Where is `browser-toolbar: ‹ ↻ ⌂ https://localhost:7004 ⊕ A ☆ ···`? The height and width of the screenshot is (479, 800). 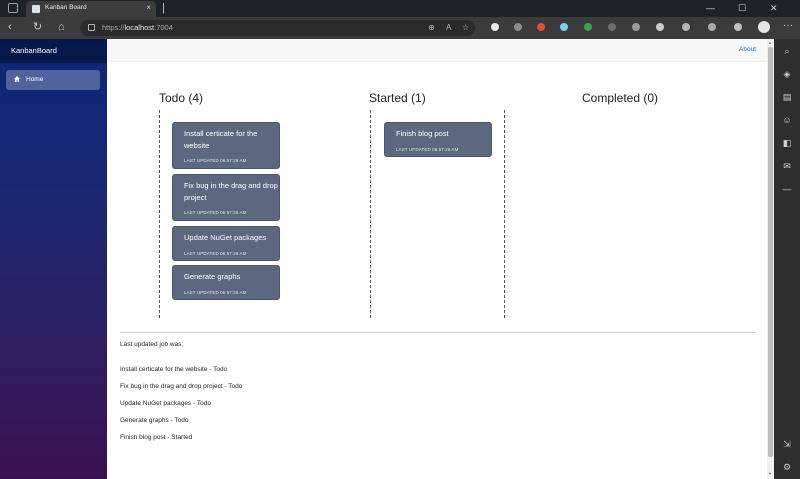 browser-toolbar: ‹ ↻ ⌂ https://localhost:7004 ⊕ A ☆ ··· is located at coordinates (400, 28).